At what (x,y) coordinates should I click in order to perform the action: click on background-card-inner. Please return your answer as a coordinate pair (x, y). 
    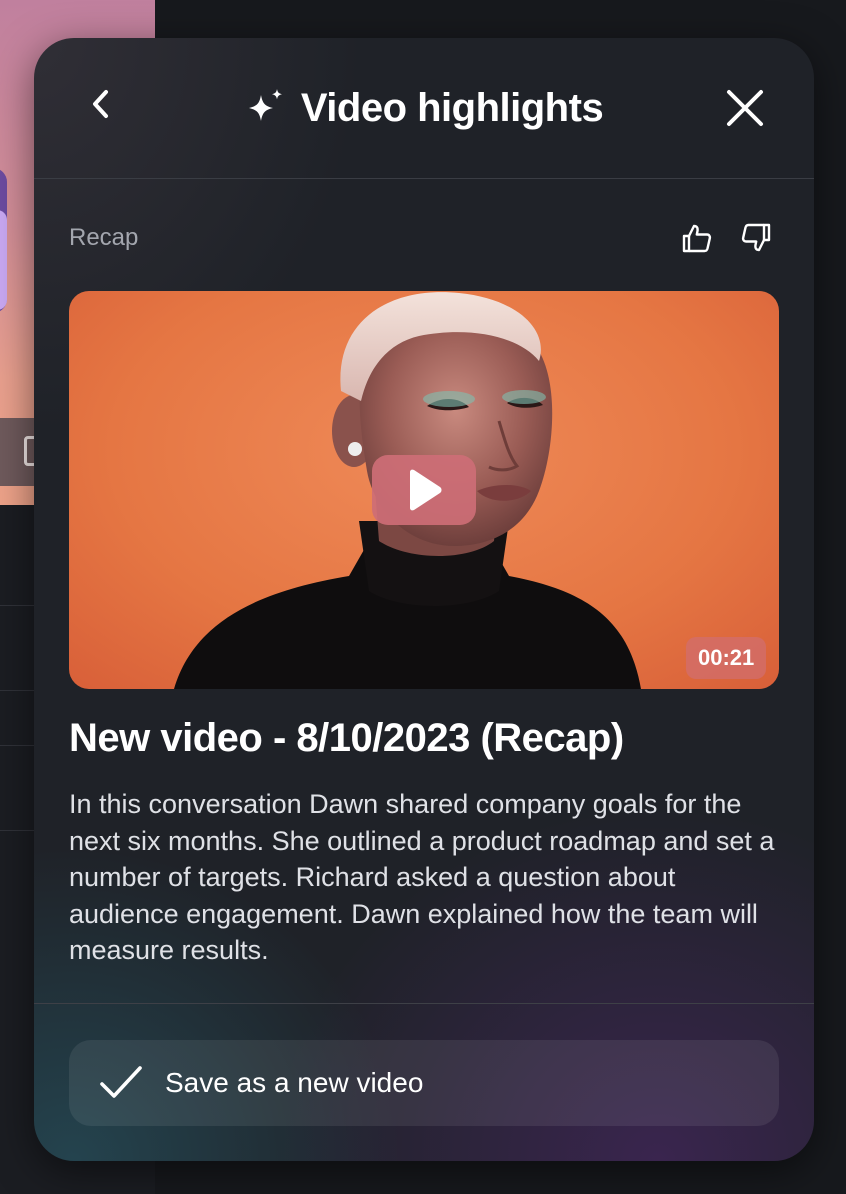
    Looking at the image, I should click on (3, 260).